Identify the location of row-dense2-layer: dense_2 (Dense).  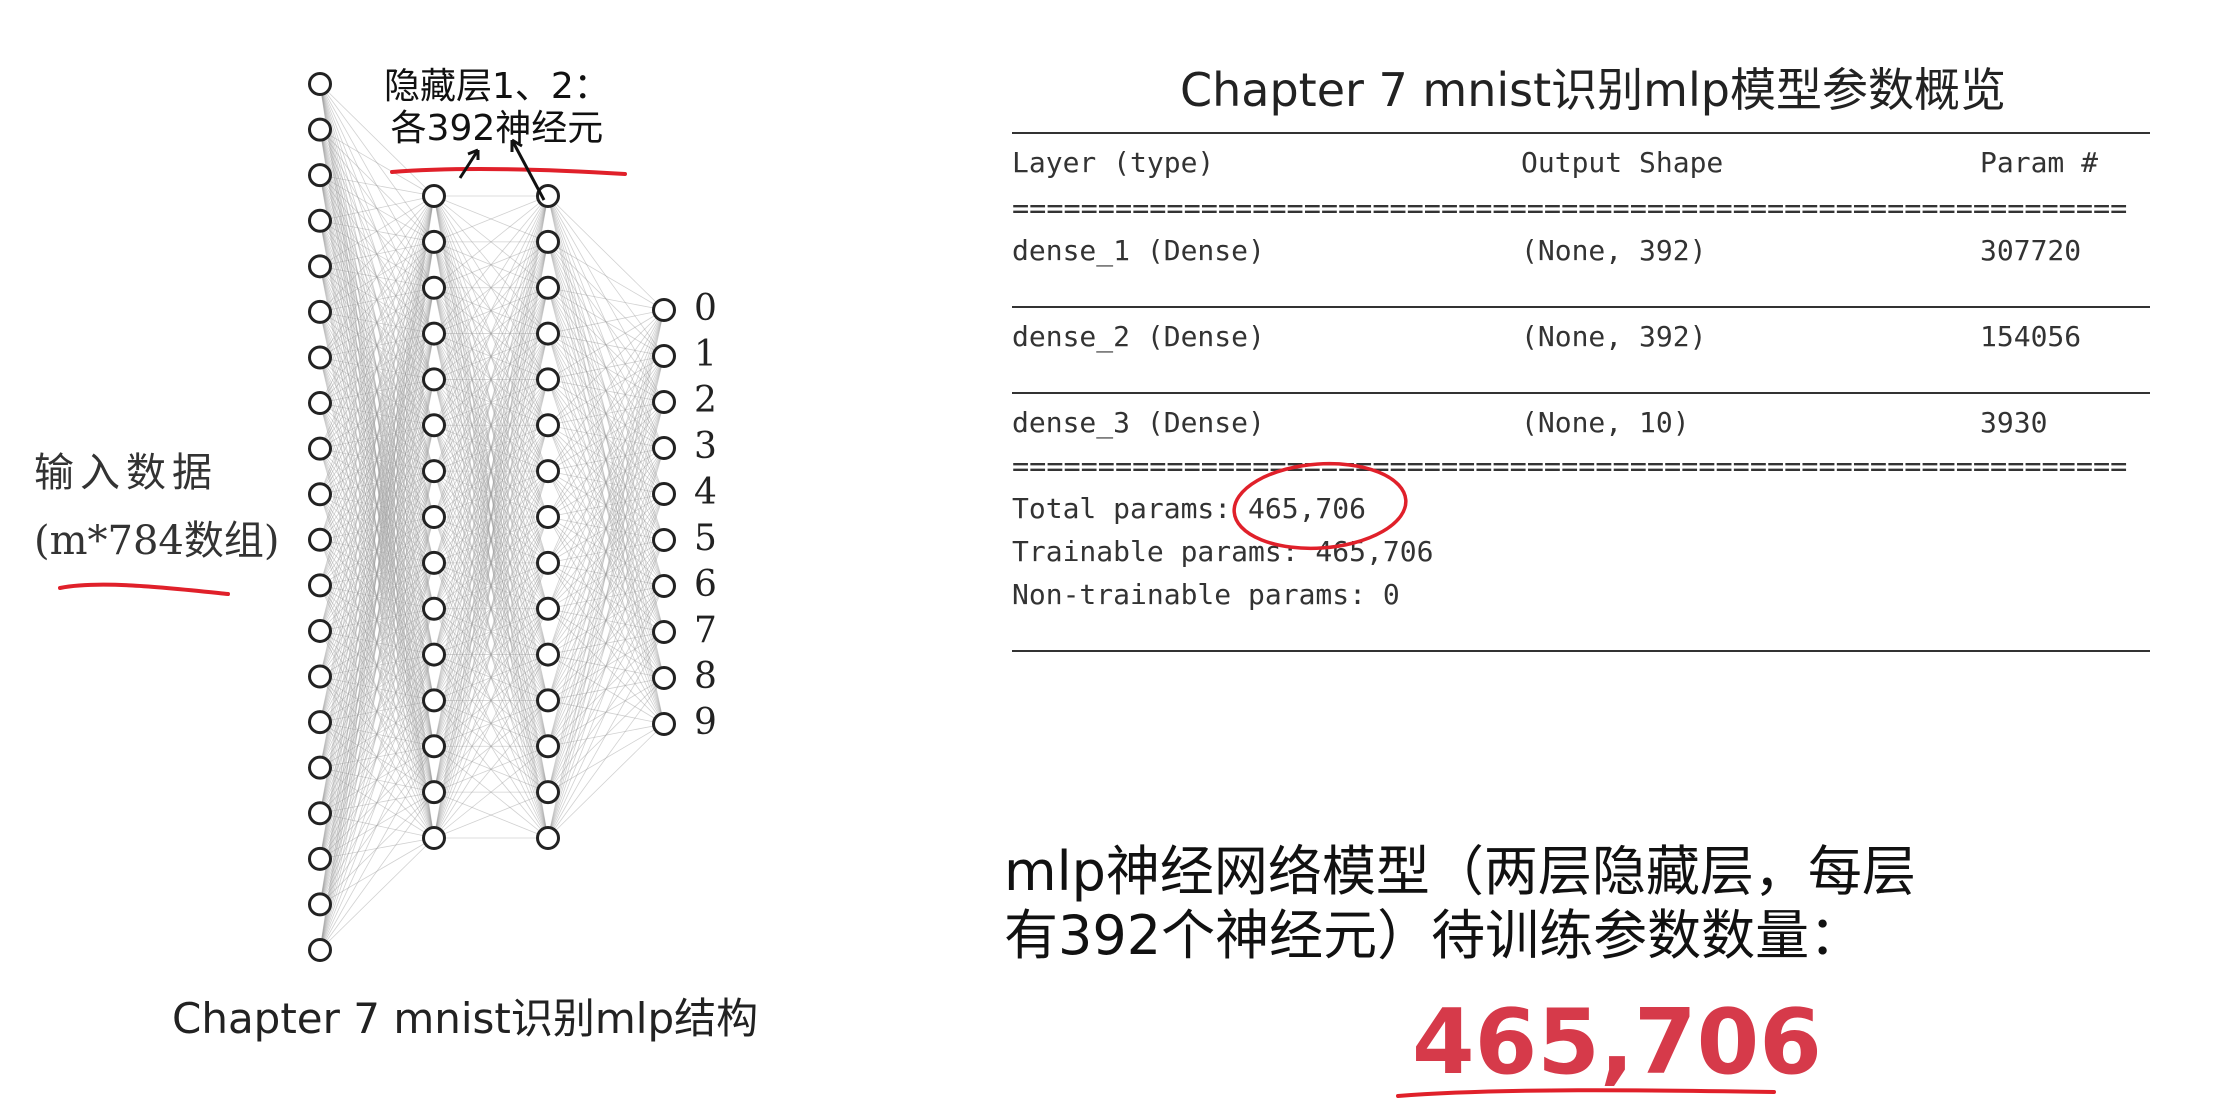
(1138, 336).